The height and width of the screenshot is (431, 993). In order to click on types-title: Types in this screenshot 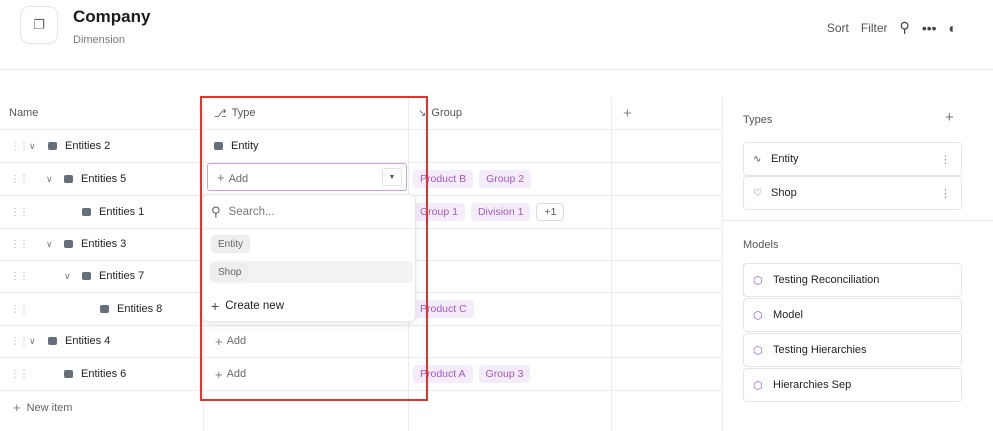, I will do `click(758, 120)`.